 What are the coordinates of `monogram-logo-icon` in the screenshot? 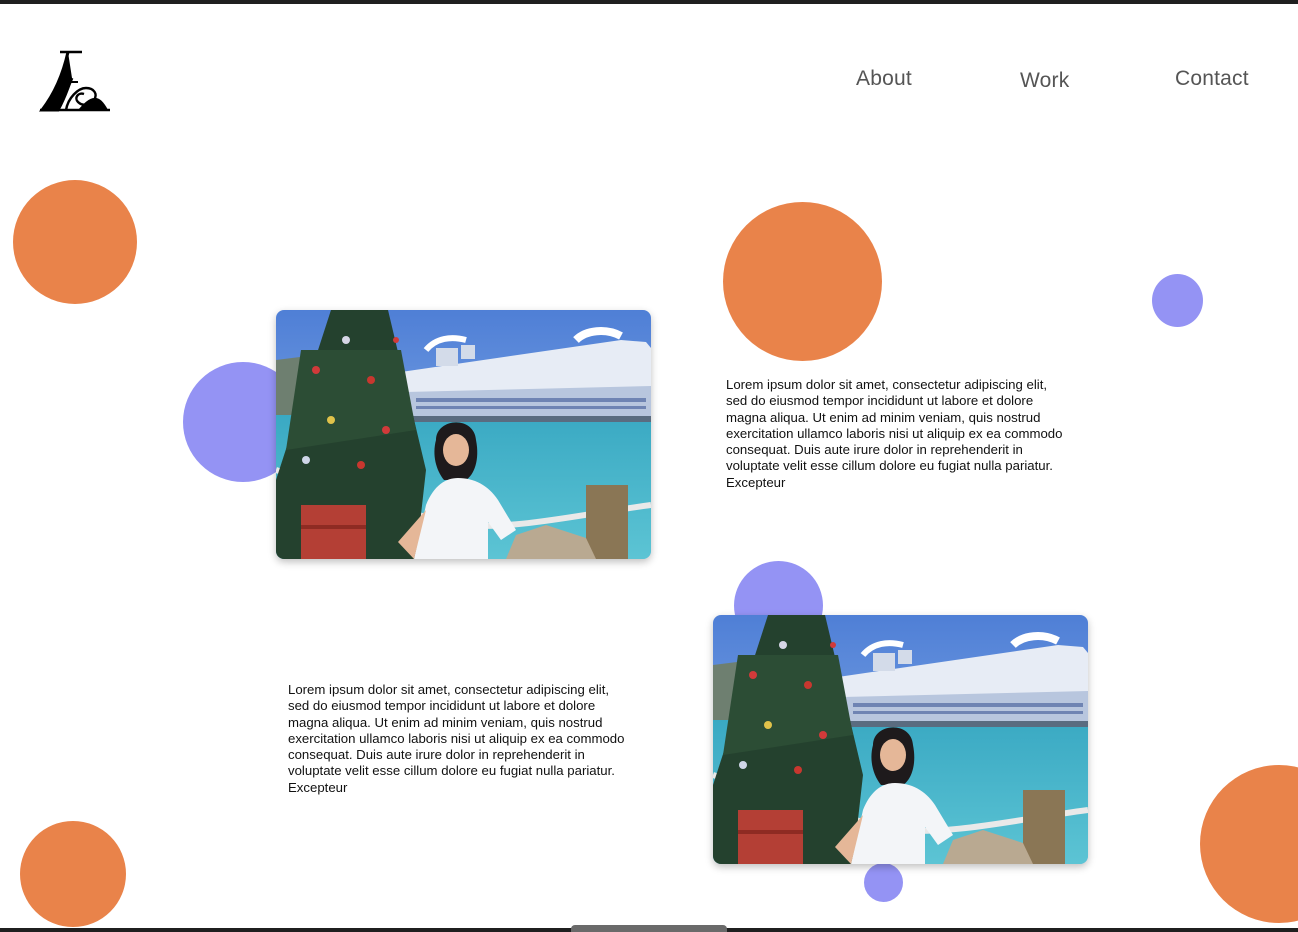 It's located at (75, 81).